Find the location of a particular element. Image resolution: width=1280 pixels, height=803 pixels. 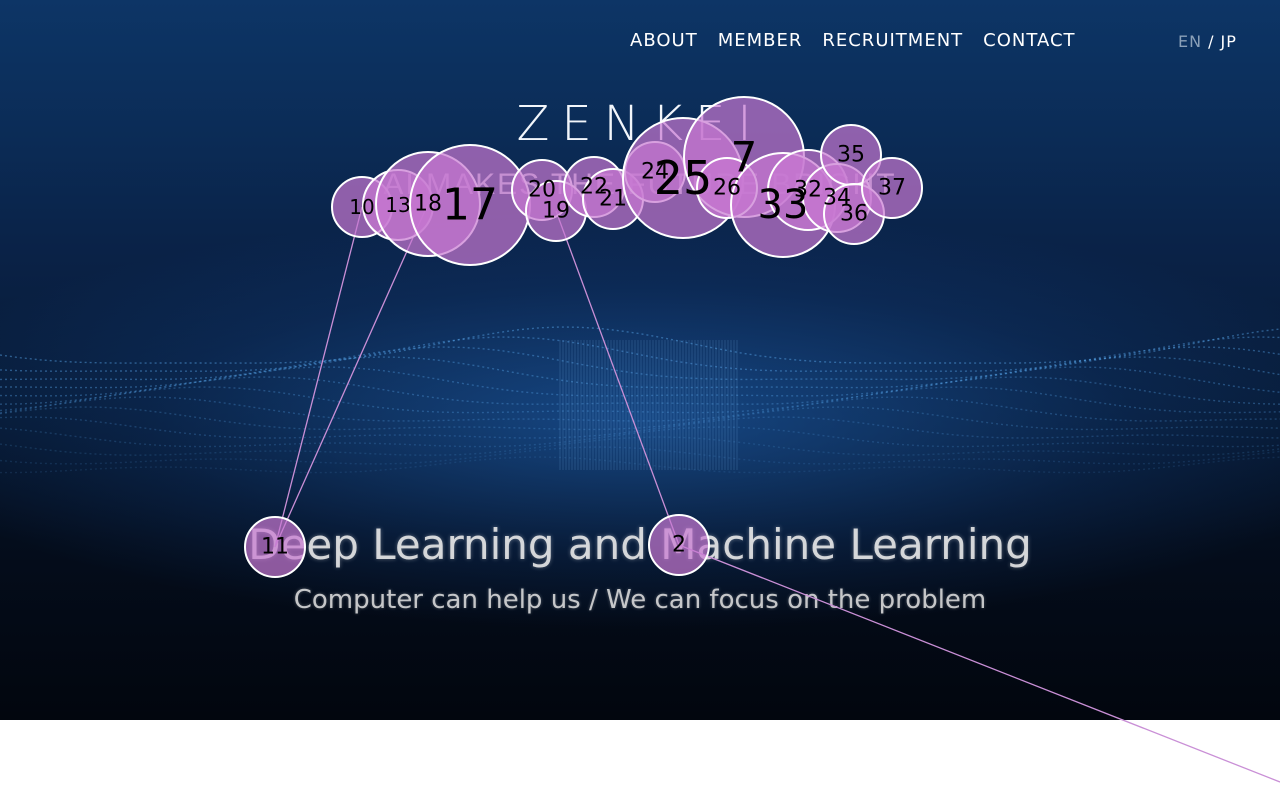

hero-tagline: AI MAKES THE FUTURE BRIGHT is located at coordinates (640, 184).